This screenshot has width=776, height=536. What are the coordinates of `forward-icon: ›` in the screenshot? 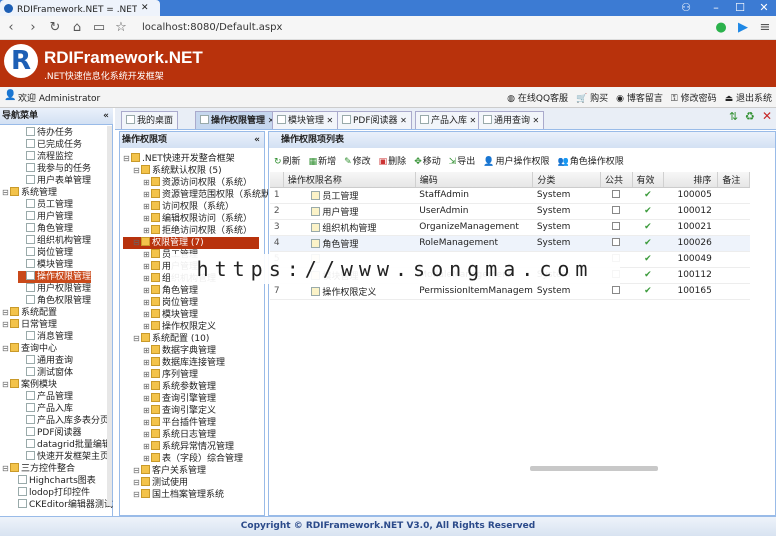 It's located at (33, 27).